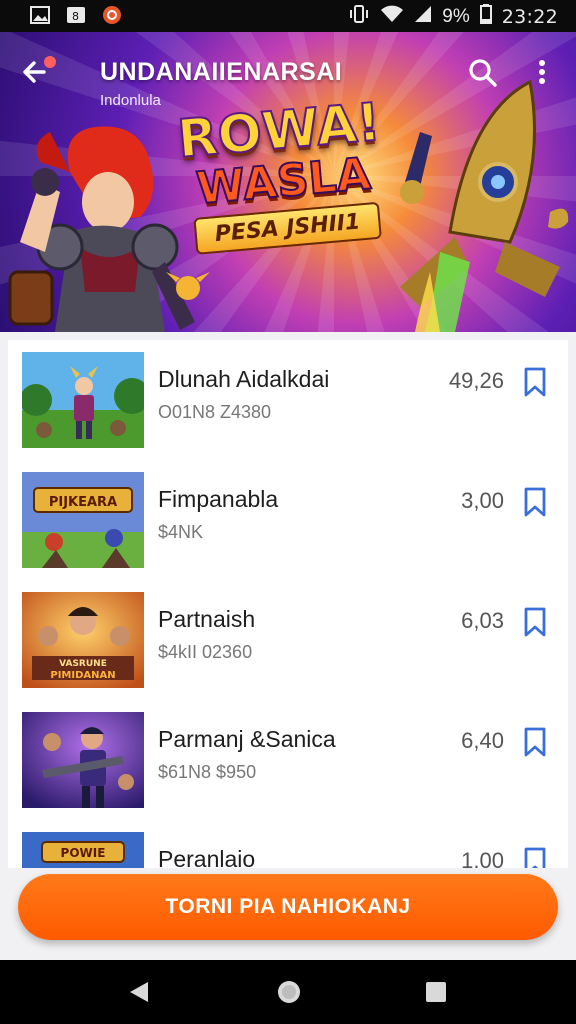 The width and height of the screenshot is (576, 1024). I want to click on game-title: Fimpanabla, so click(218, 499).